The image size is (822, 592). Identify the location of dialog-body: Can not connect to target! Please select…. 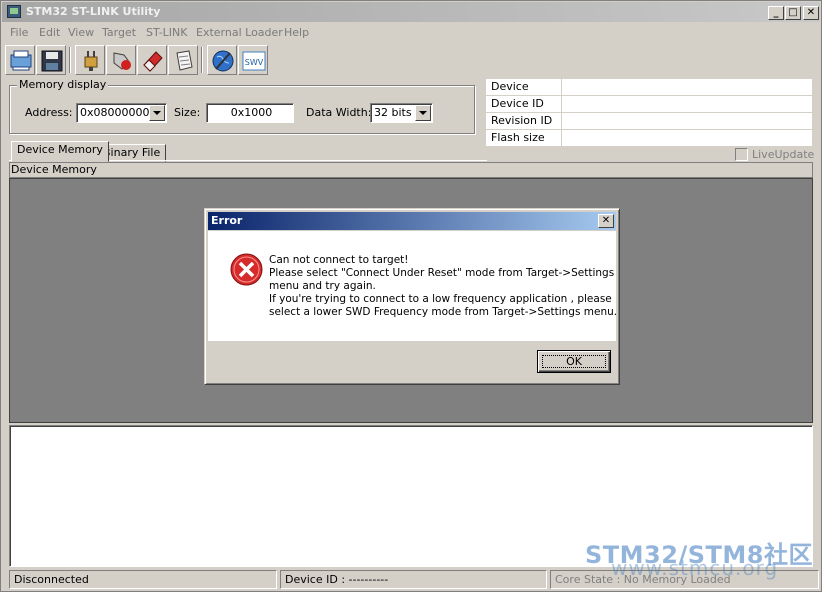
(413, 286).